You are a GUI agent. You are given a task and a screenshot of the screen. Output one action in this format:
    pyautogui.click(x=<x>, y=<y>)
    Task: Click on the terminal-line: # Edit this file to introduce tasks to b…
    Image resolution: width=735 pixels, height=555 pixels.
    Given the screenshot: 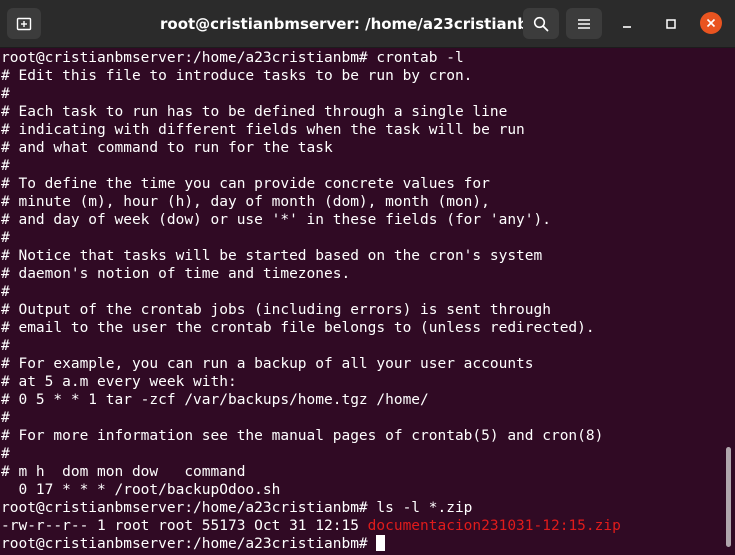 What is the action you would take?
    pyautogui.click(x=237, y=76)
    